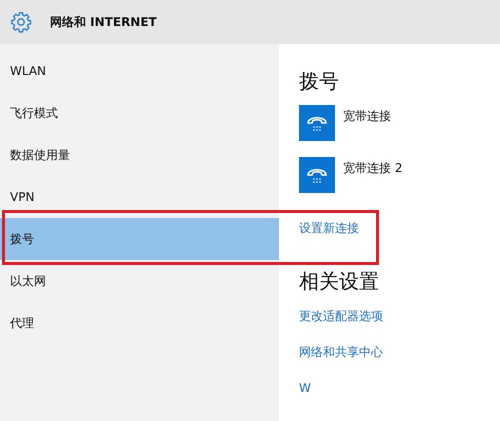  What do you see at coordinates (139, 281) in the screenshot?
I see `sidebar-item: 以太网` at bounding box center [139, 281].